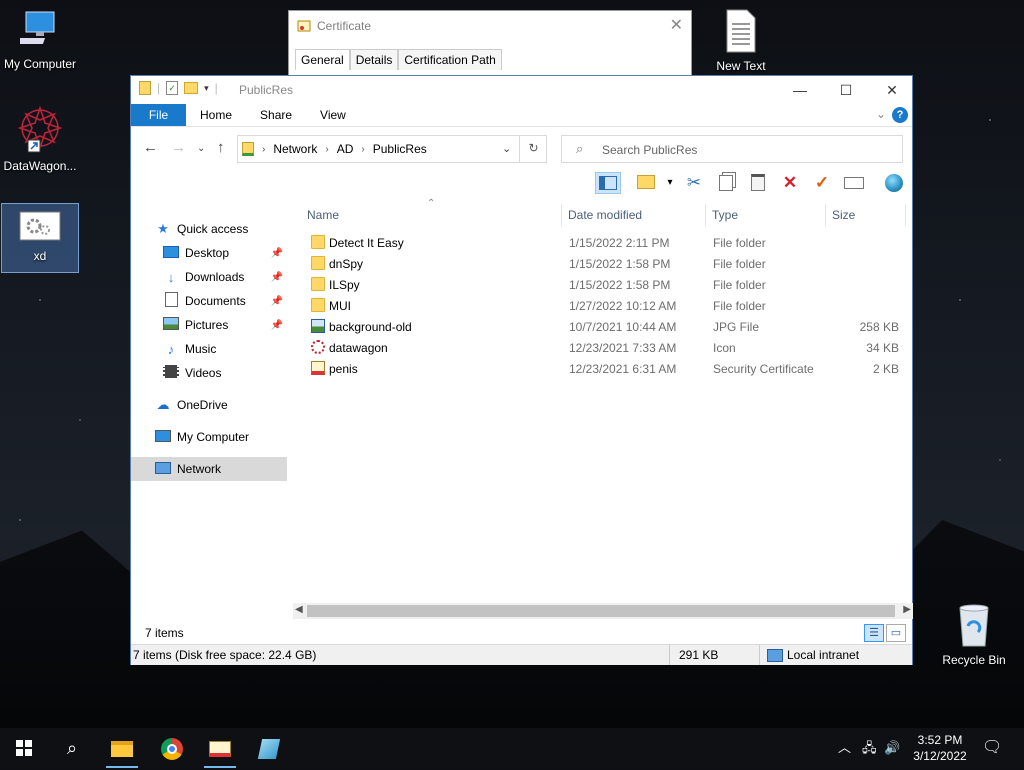 Image resolution: width=1024 pixels, height=770 pixels. What do you see at coordinates (725, 215) in the screenshot?
I see `column-header-type: Type` at bounding box center [725, 215].